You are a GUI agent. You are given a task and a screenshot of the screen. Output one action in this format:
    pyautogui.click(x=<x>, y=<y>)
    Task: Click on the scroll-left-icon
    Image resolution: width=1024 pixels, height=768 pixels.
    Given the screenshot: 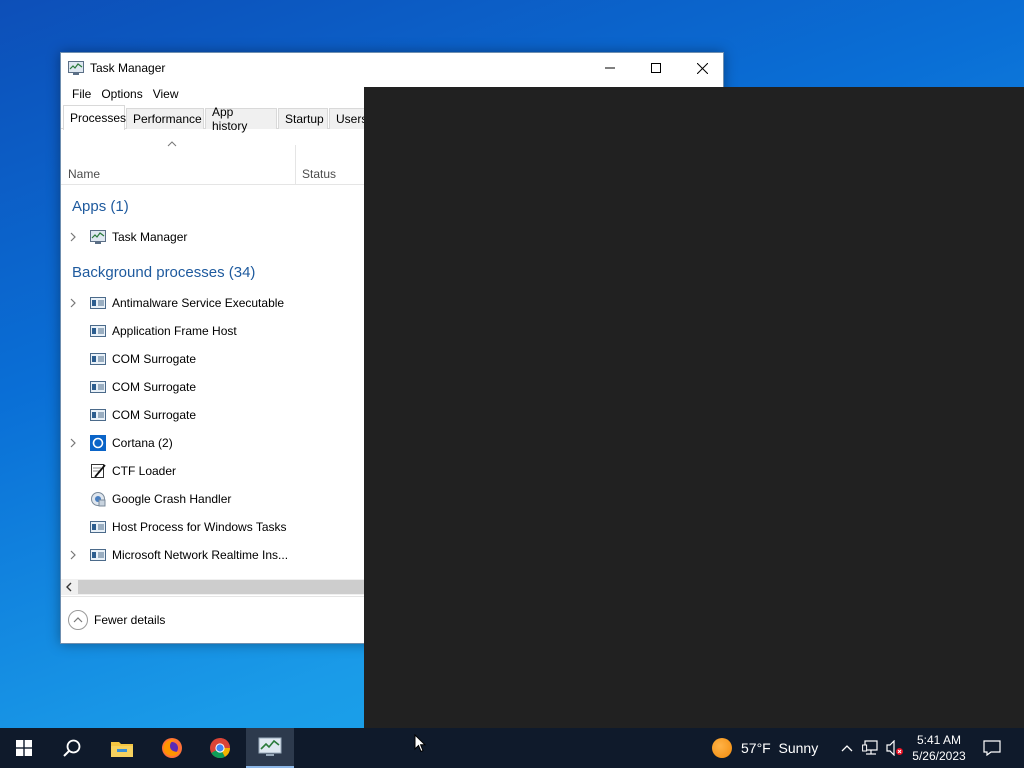 What is the action you would take?
    pyautogui.click(x=69, y=587)
    